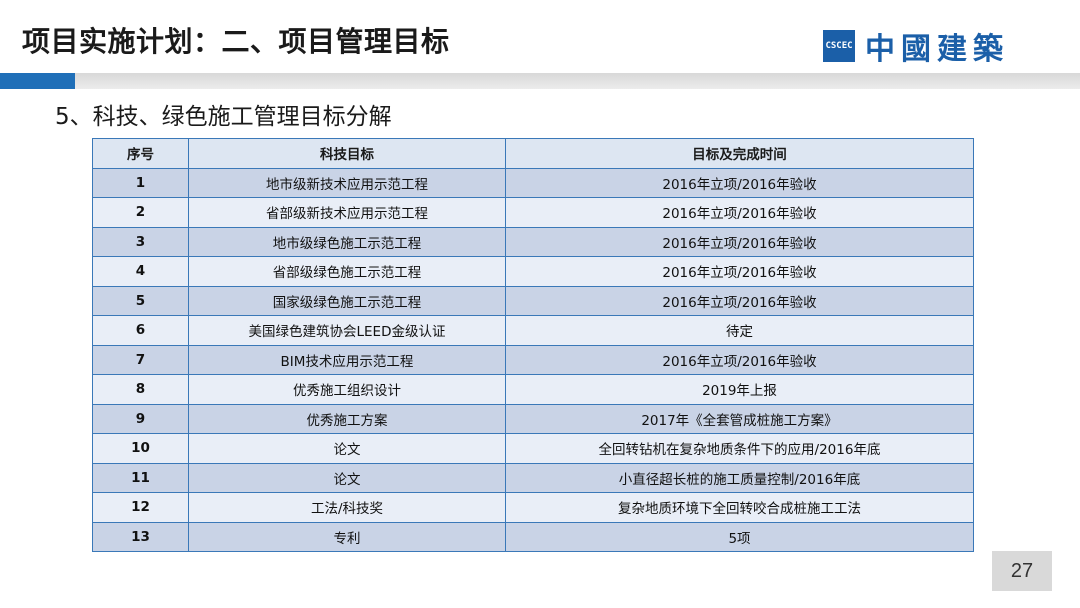  What do you see at coordinates (739, 536) in the screenshot?
I see `row-target: 5项` at bounding box center [739, 536].